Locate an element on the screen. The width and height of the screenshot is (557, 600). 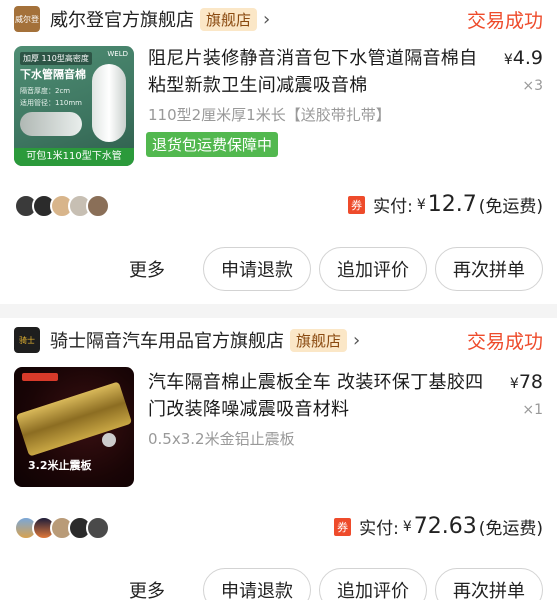
product-title: 阻尼片装修静音消音包下水管道隔音棉自粘型新款卫生间减震吸音棉 is located at coordinates (318, 72).